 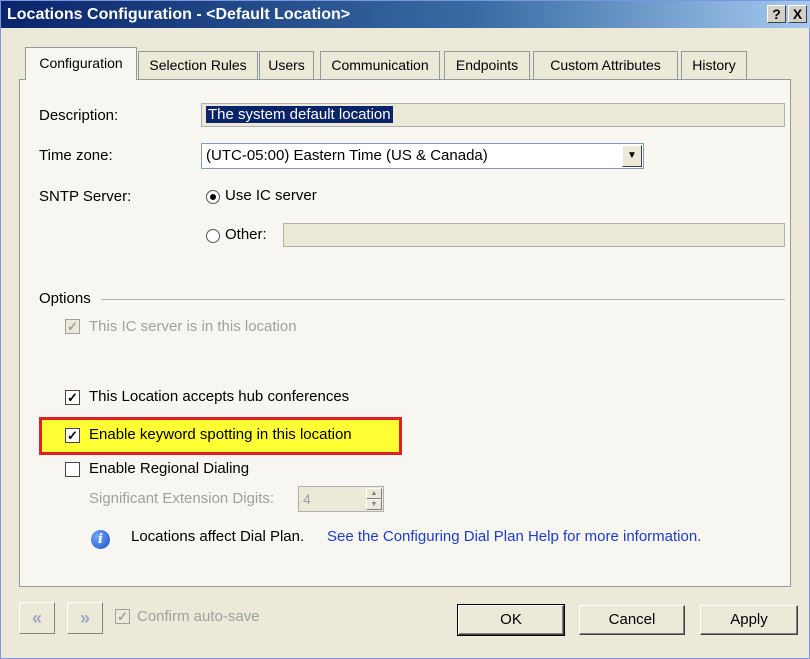 I want to click on ic-server-here-checkbox: ✓, so click(x=72, y=326).